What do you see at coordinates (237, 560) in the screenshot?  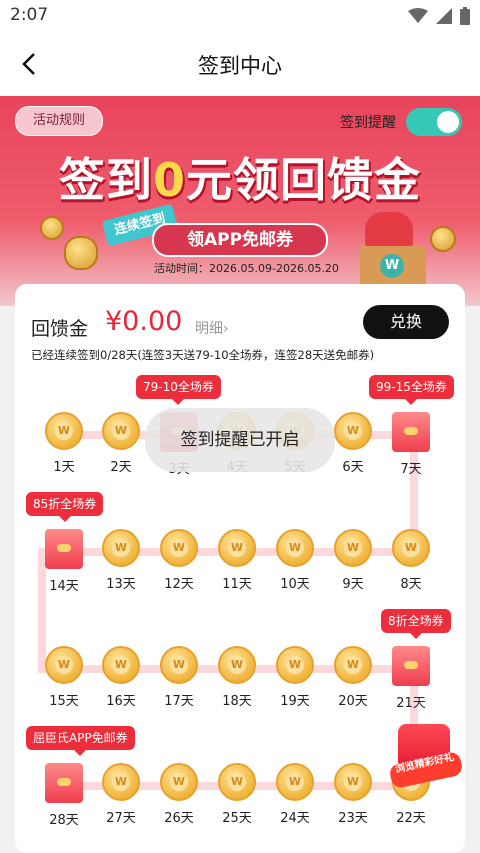 I see `day-cell: W 11天` at bounding box center [237, 560].